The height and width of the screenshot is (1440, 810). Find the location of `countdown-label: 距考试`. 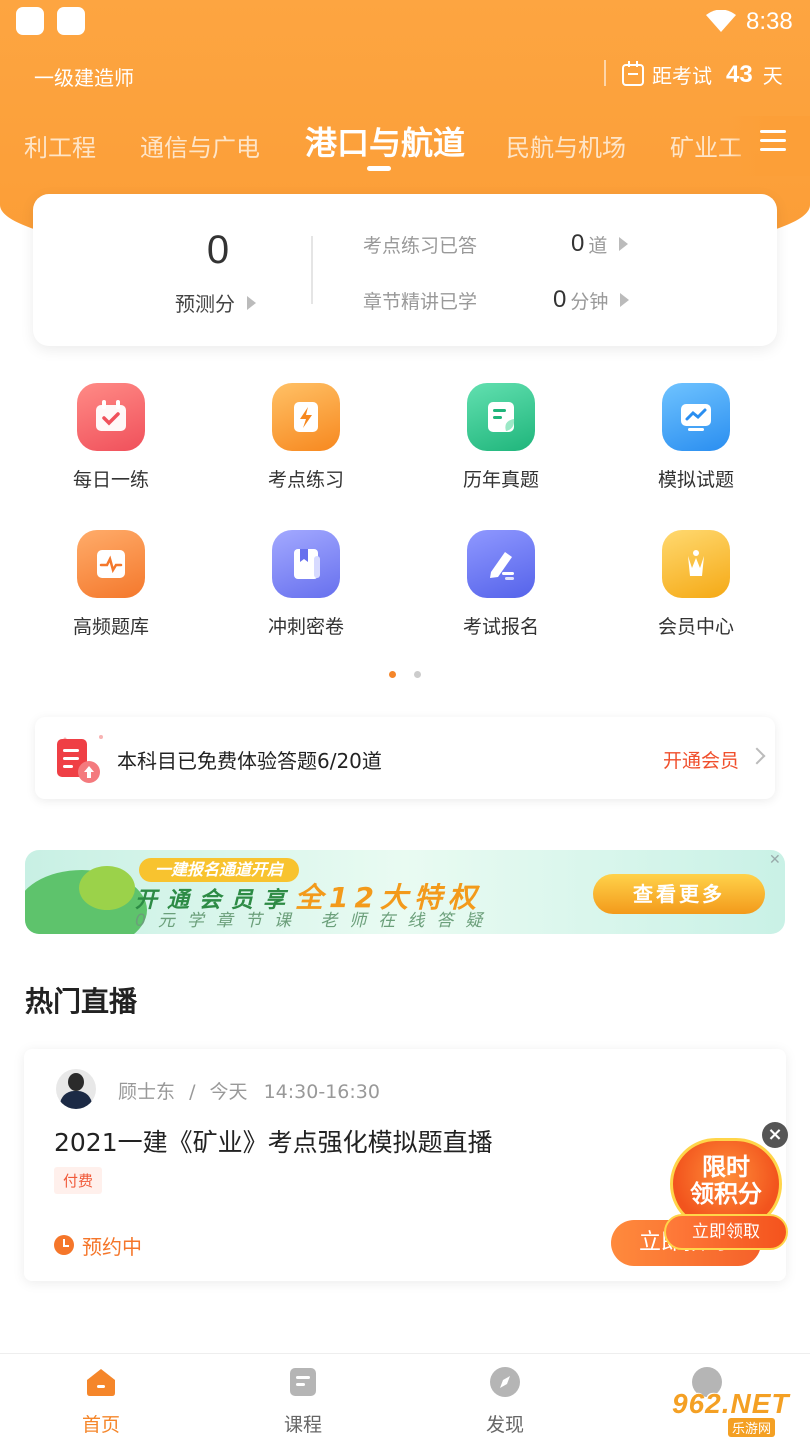

countdown-label: 距考试 is located at coordinates (682, 76).